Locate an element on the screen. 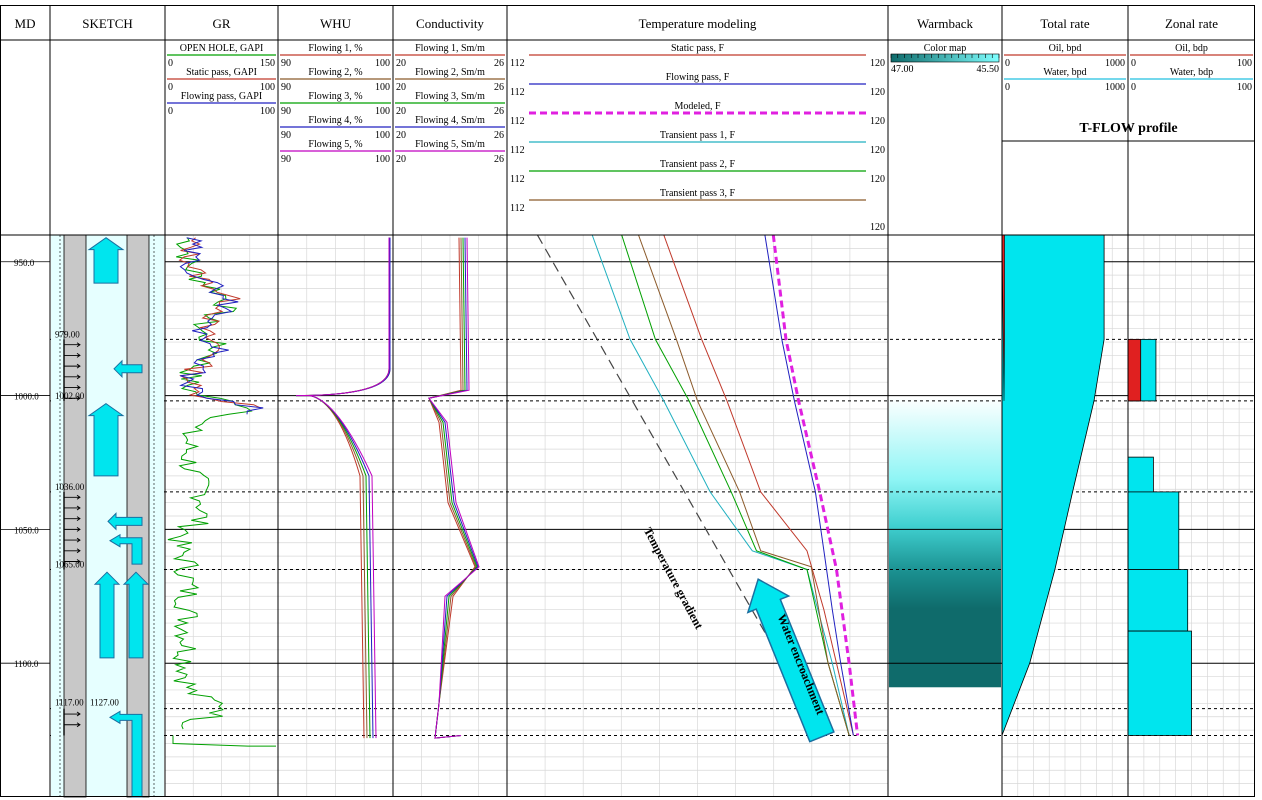 Image resolution: width=1262 pixels, height=800 pixels. cond-legend-name-2: Flowing 3, Sm/m is located at coordinates (450, 96).